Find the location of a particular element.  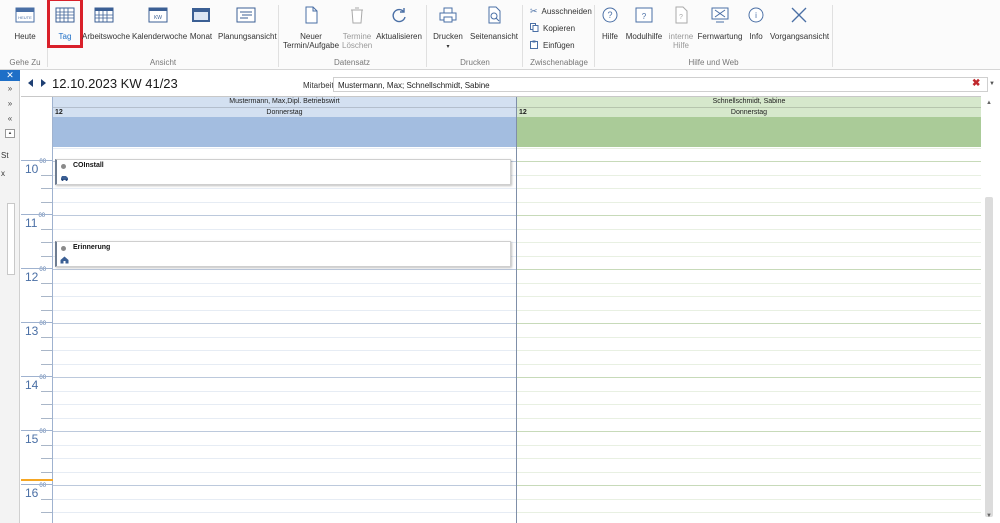

kopieren-label: Kopieren is located at coordinates (559, 28).